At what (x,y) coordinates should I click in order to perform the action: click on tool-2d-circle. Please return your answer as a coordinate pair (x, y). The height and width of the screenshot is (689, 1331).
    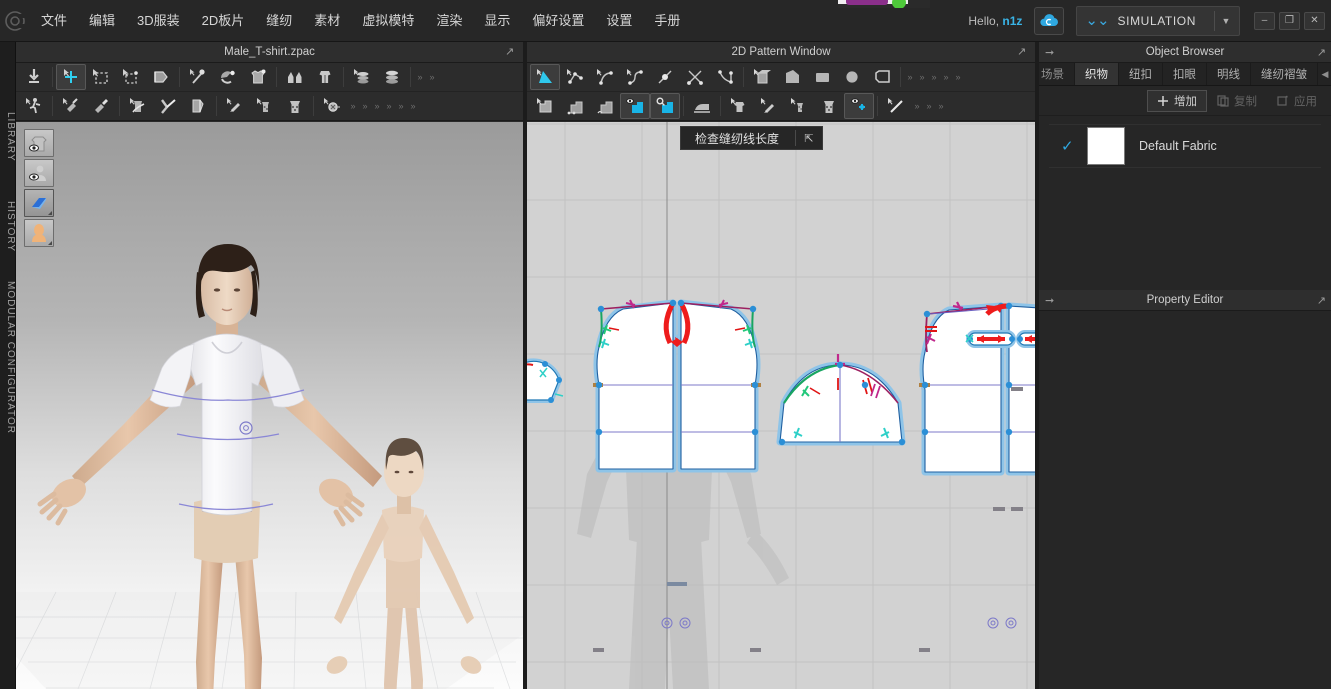
    Looking at the image, I should click on (852, 77).